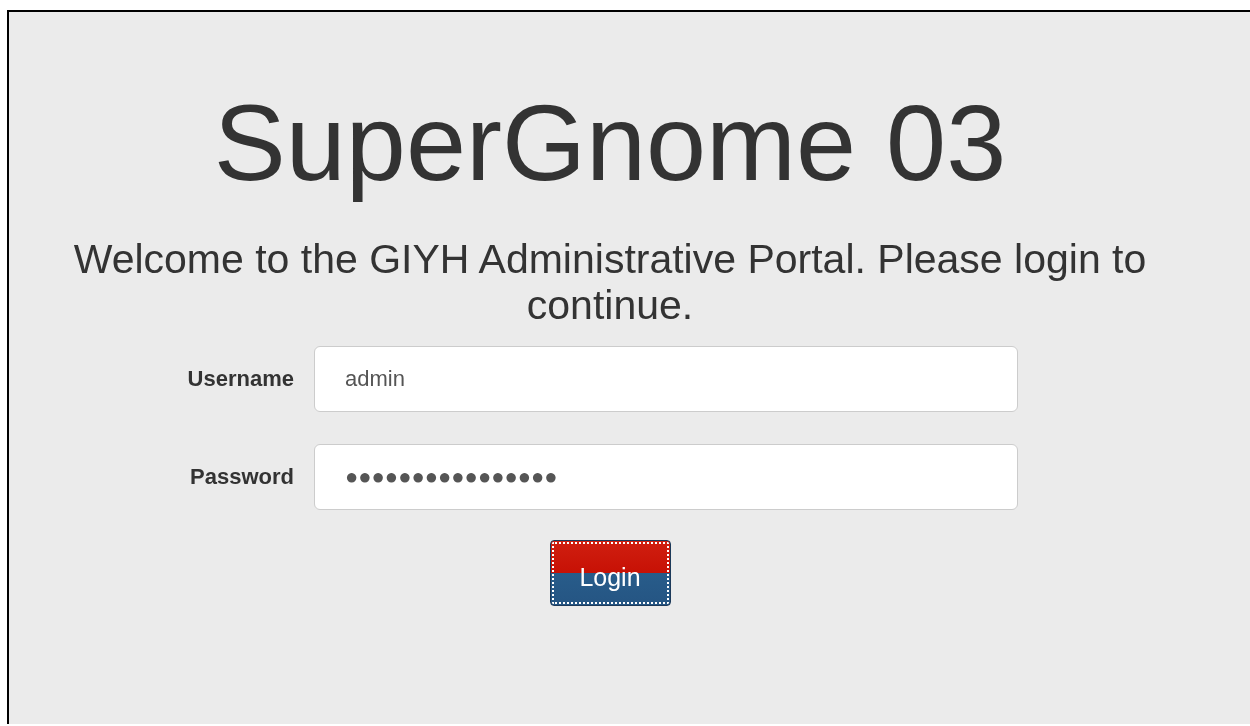 The height and width of the screenshot is (726, 1250). Describe the element at coordinates (610, 282) in the screenshot. I see `welcome-message: Welcome to the GIYH Administrative Portal. Please login to continue.` at that location.